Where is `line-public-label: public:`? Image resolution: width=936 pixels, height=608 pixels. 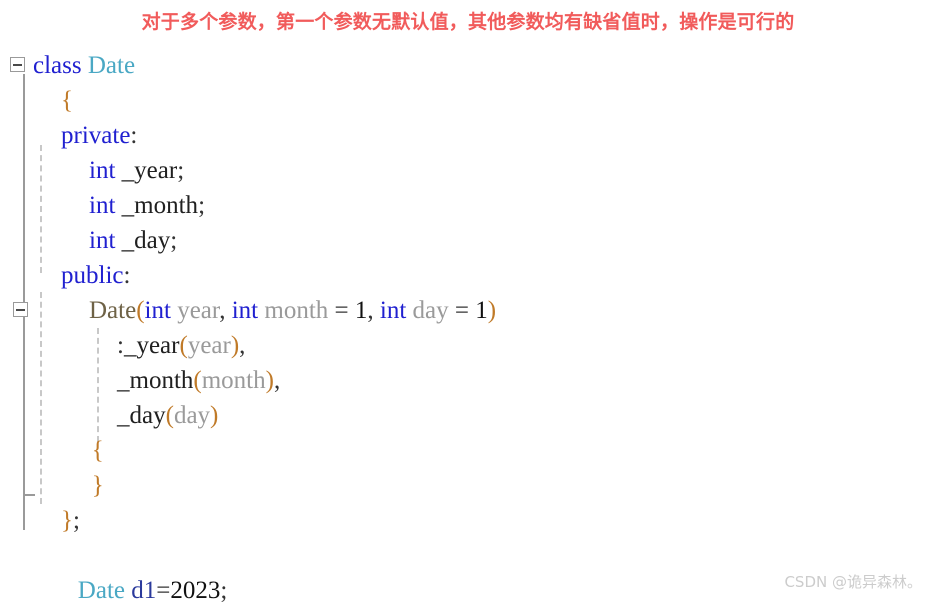 line-public-label: public: is located at coordinates (468, 275).